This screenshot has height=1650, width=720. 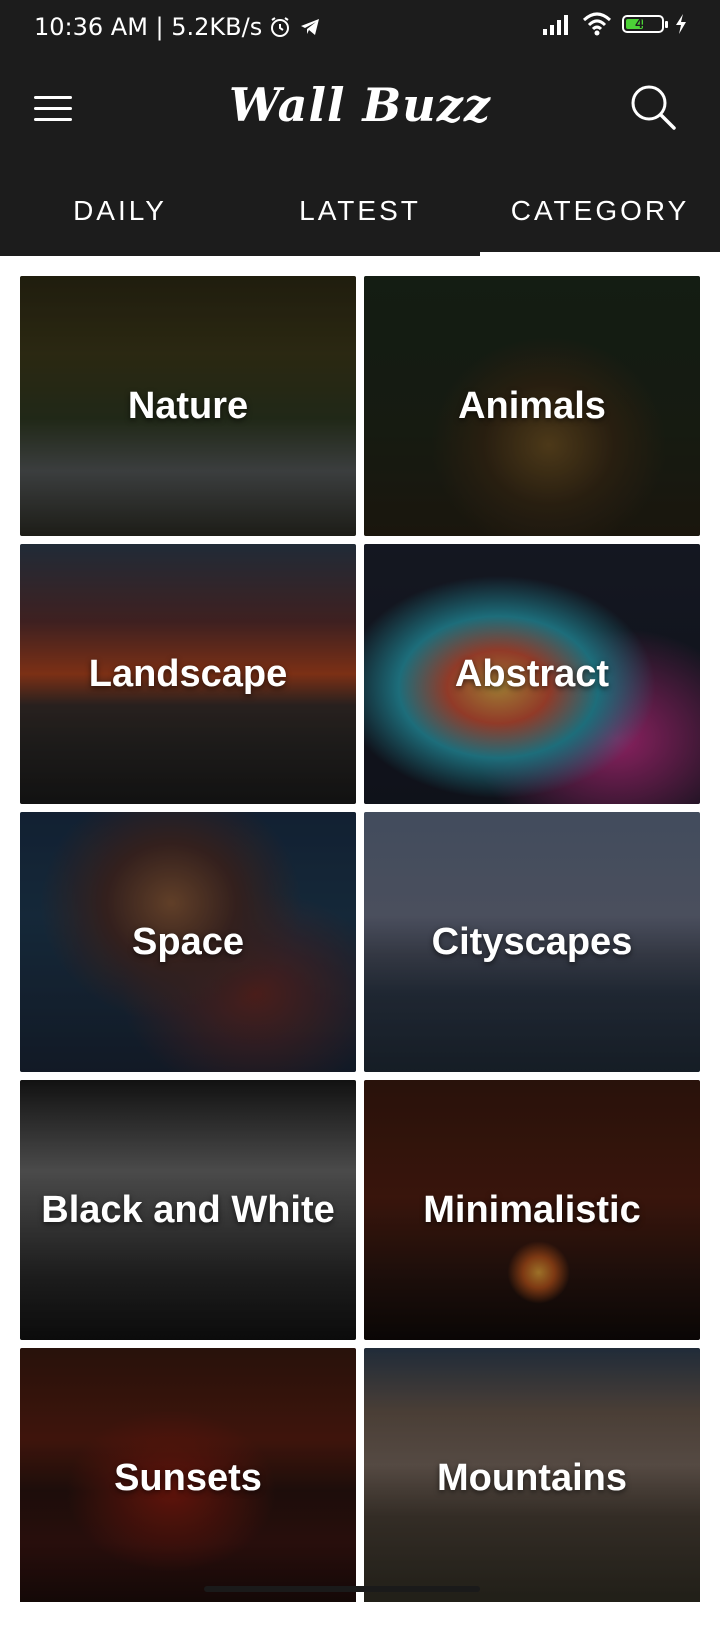 What do you see at coordinates (342, 1589) in the screenshot?
I see `home-indicator` at bounding box center [342, 1589].